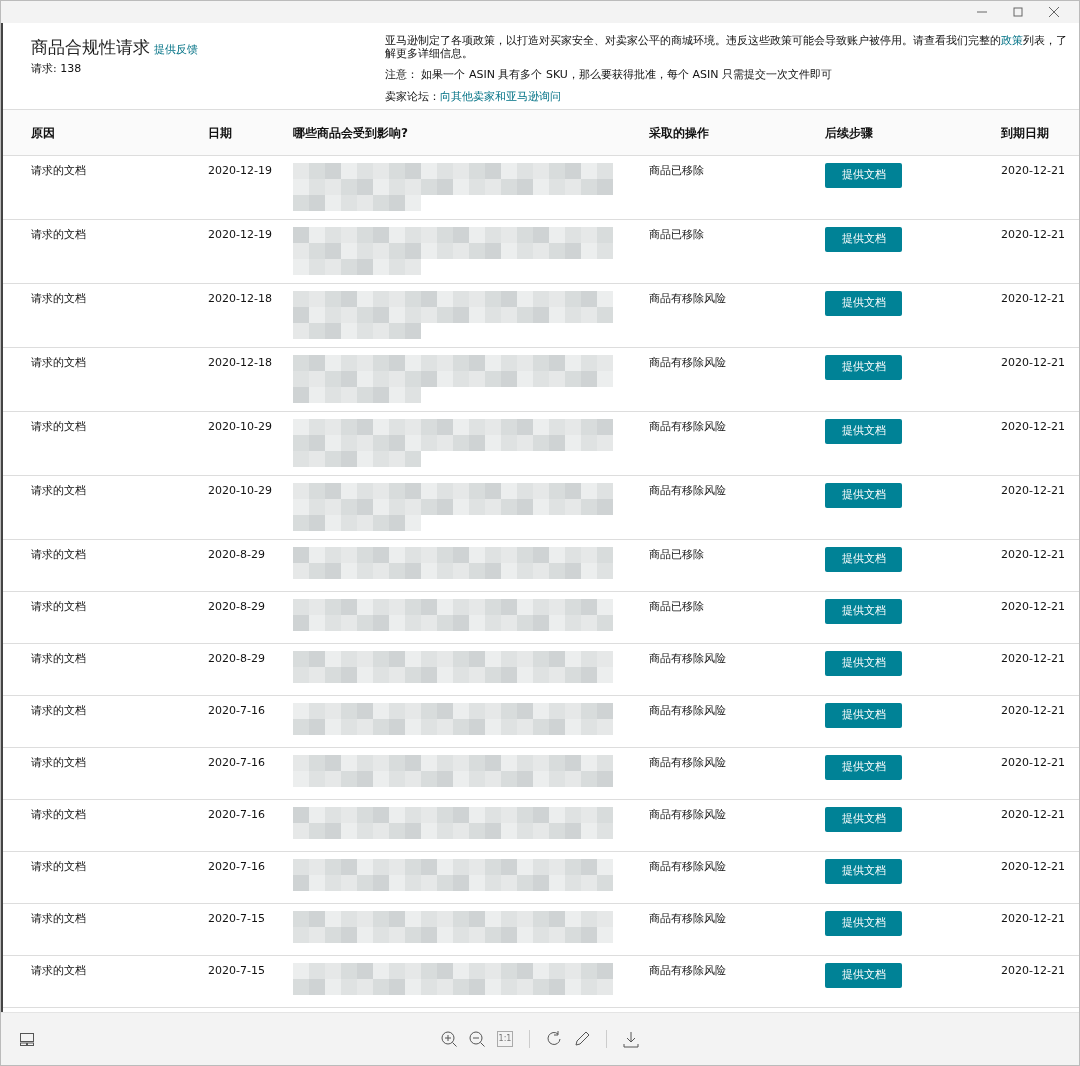 The height and width of the screenshot is (1066, 1080). What do you see at coordinates (500, 96) in the screenshot?
I see `forum-link: 向其他卖家和亚马逊询问` at bounding box center [500, 96].